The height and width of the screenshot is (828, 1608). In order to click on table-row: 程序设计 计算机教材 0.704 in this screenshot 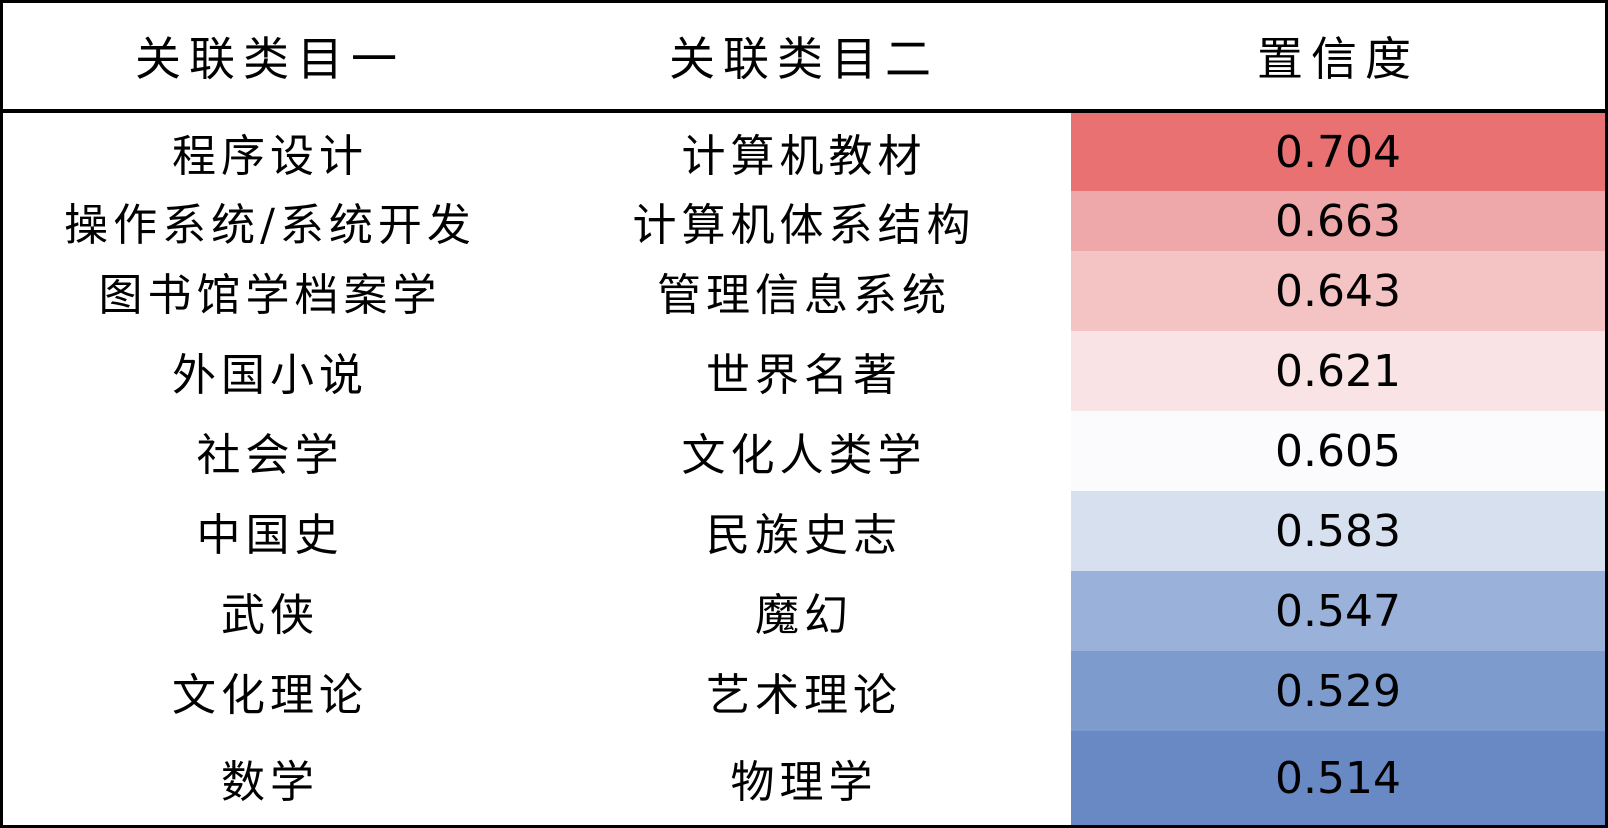, I will do `click(804, 152)`.